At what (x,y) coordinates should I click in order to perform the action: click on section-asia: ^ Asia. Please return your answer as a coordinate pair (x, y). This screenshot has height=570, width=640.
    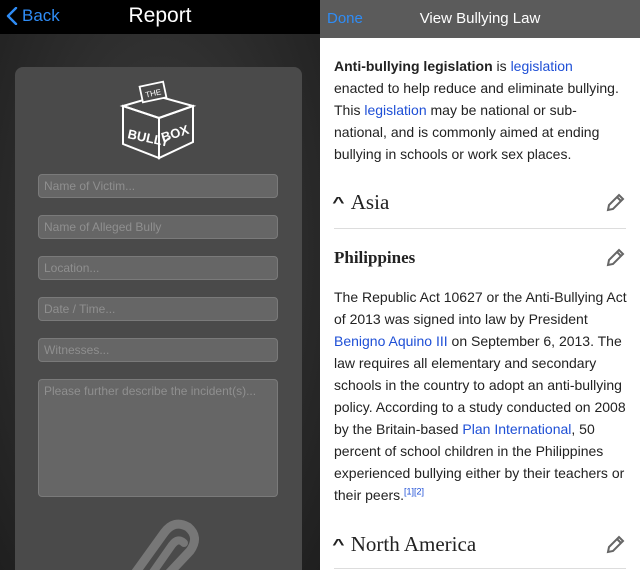
    Looking at the image, I should click on (479, 202).